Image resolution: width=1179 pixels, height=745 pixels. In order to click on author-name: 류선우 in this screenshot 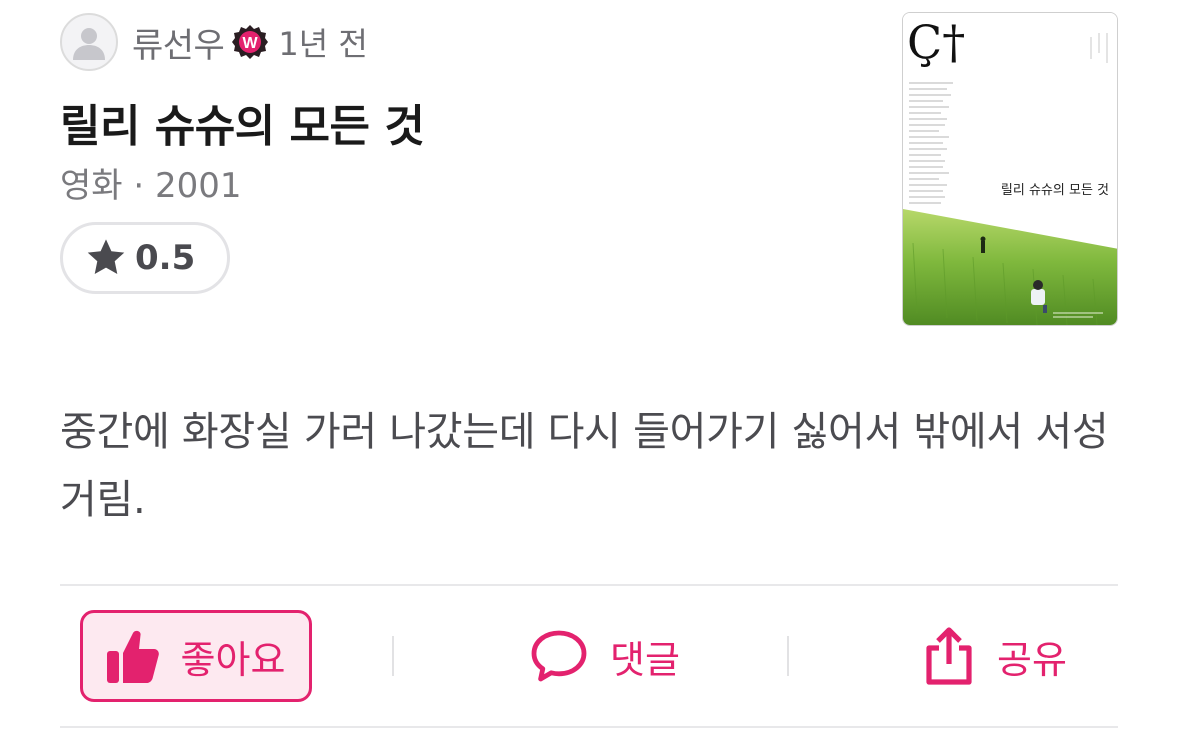, I will do `click(178, 42)`.